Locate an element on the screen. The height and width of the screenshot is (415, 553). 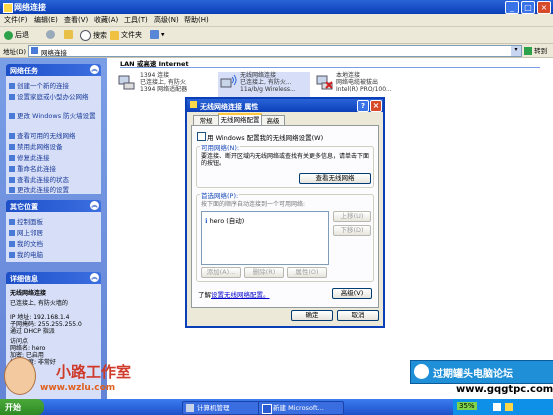
tray-volume-icon is located at coordinates (509, 407).